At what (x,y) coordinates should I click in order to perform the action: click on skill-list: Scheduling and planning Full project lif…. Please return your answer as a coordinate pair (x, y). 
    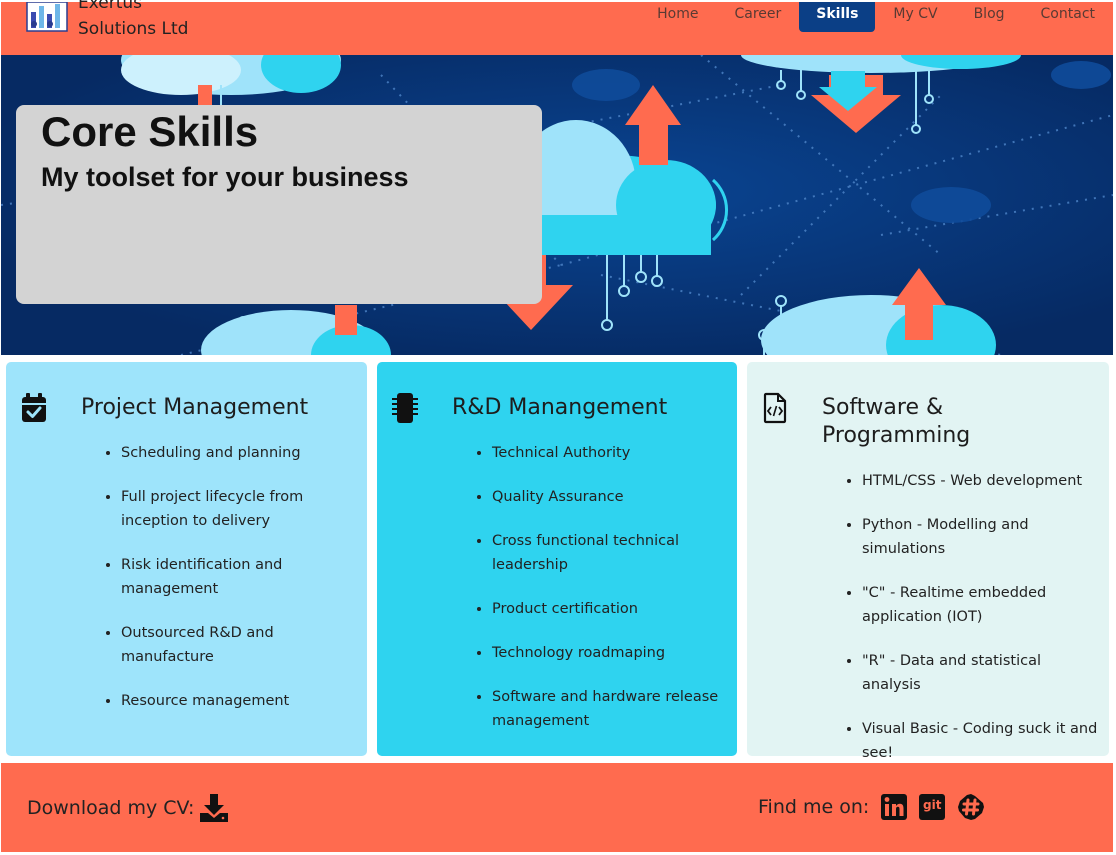
    Looking at the image, I should click on (236, 587).